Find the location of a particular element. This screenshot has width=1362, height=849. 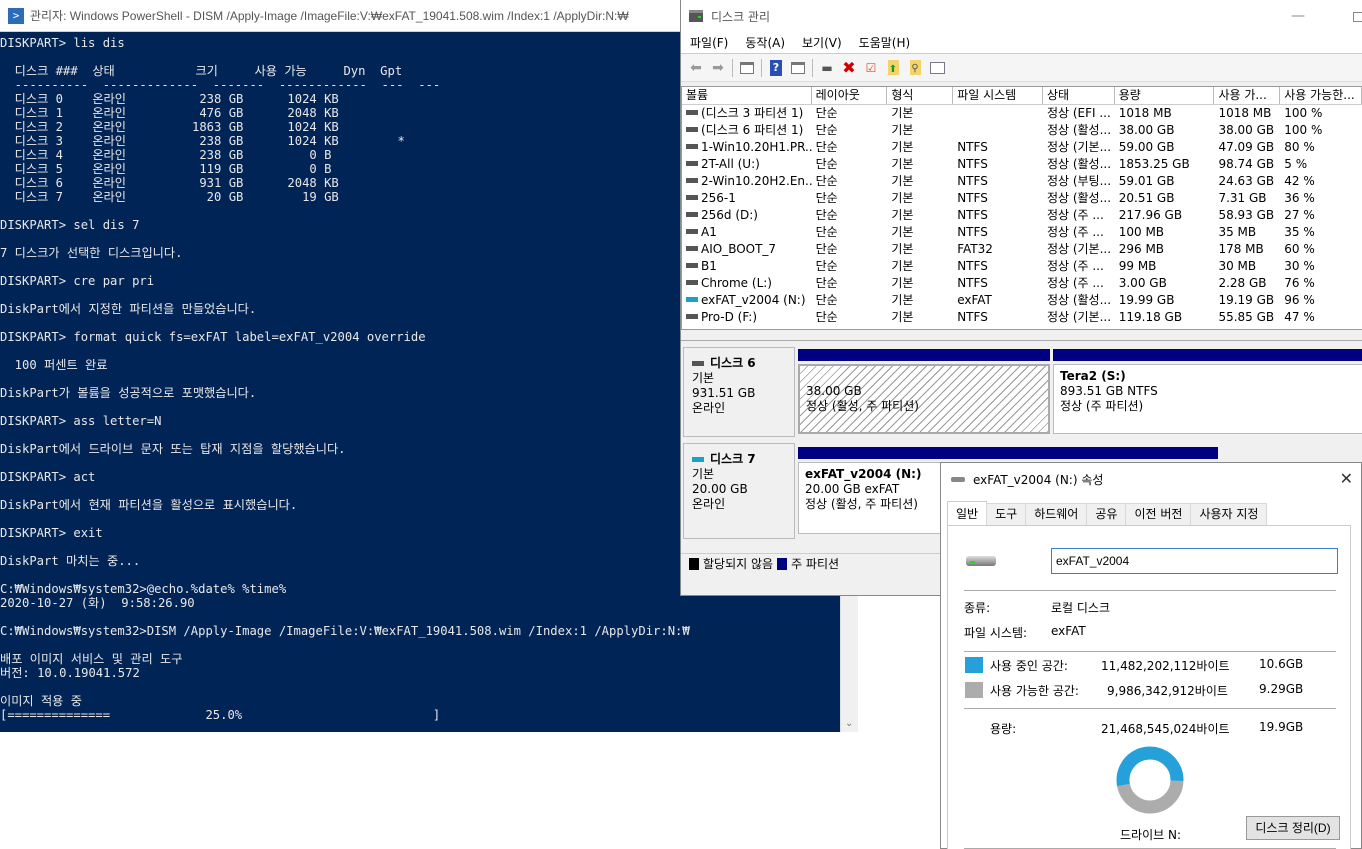

partition-bar is located at coordinates (1207, 355).